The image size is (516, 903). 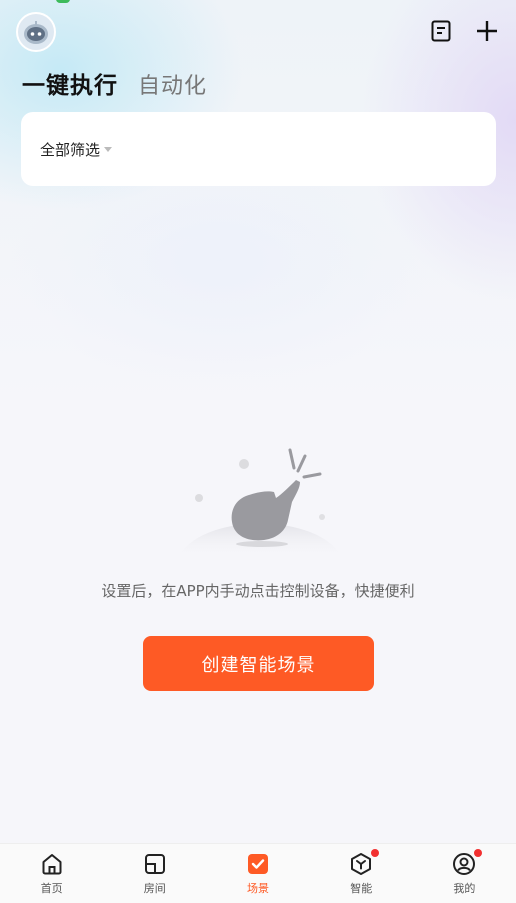 I want to click on nav-item-room: 房间, so click(x=154, y=873).